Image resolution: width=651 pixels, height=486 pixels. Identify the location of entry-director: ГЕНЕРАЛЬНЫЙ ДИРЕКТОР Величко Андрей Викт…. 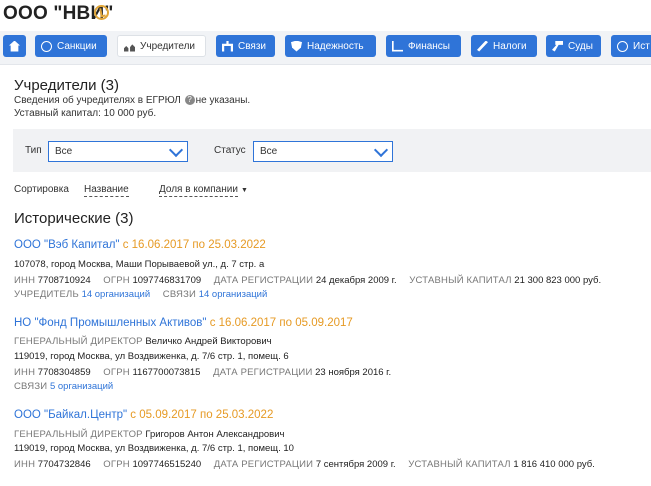
(148, 341).